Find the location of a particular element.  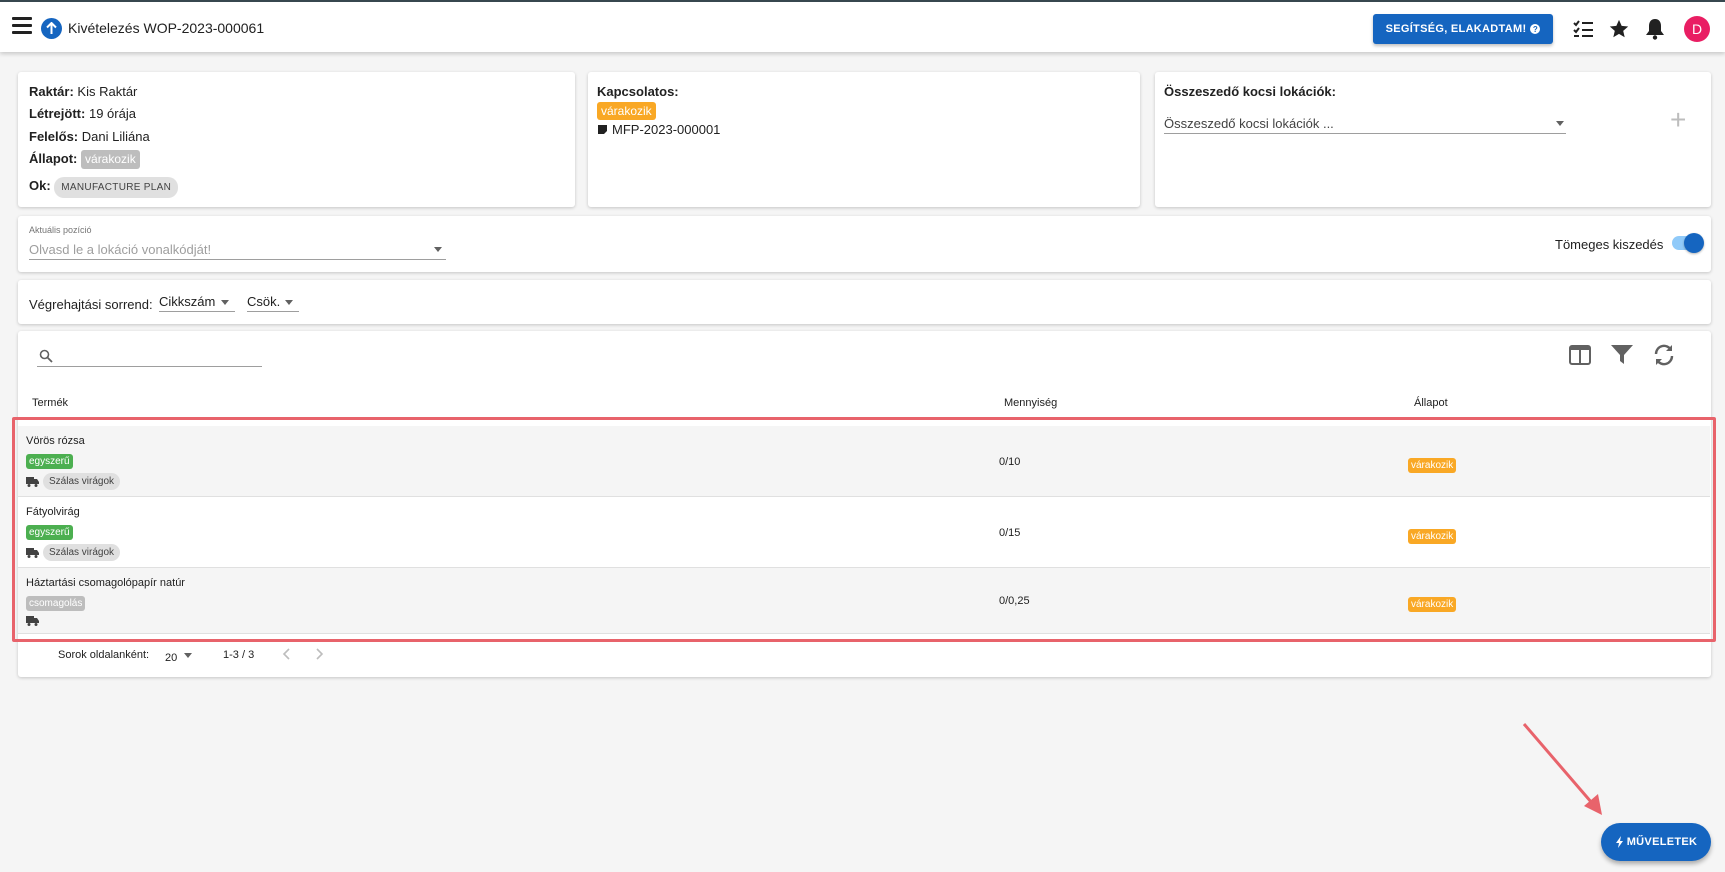

actions-fab-button: MŰVELETEK is located at coordinates (1656, 842).